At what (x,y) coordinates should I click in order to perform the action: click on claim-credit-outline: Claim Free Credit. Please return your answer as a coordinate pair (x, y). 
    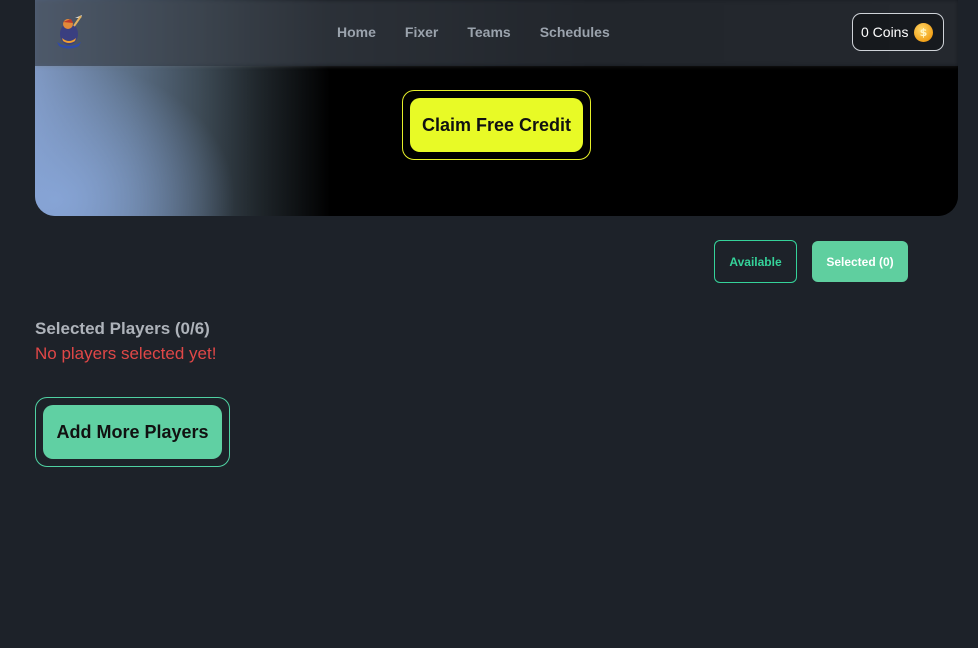
    Looking at the image, I should click on (496, 125).